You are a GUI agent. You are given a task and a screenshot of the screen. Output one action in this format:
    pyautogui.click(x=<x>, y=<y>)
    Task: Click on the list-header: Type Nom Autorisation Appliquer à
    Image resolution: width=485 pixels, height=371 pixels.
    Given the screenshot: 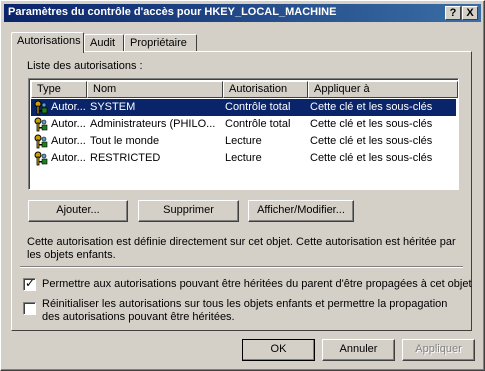 What is the action you would take?
    pyautogui.click(x=244, y=89)
    